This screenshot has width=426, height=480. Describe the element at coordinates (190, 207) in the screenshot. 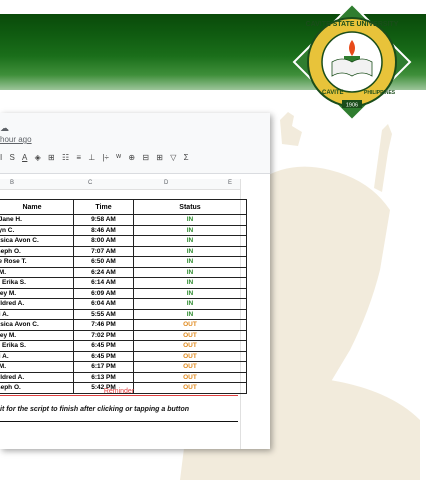

I see `status-header: Status` at that location.